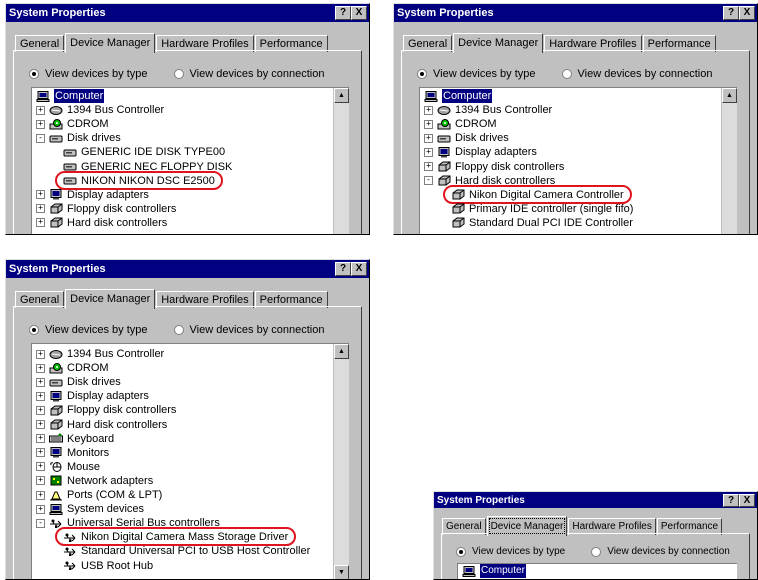  What do you see at coordinates (68, 467) in the screenshot?
I see `tree-item-category: + Mouse` at bounding box center [68, 467].